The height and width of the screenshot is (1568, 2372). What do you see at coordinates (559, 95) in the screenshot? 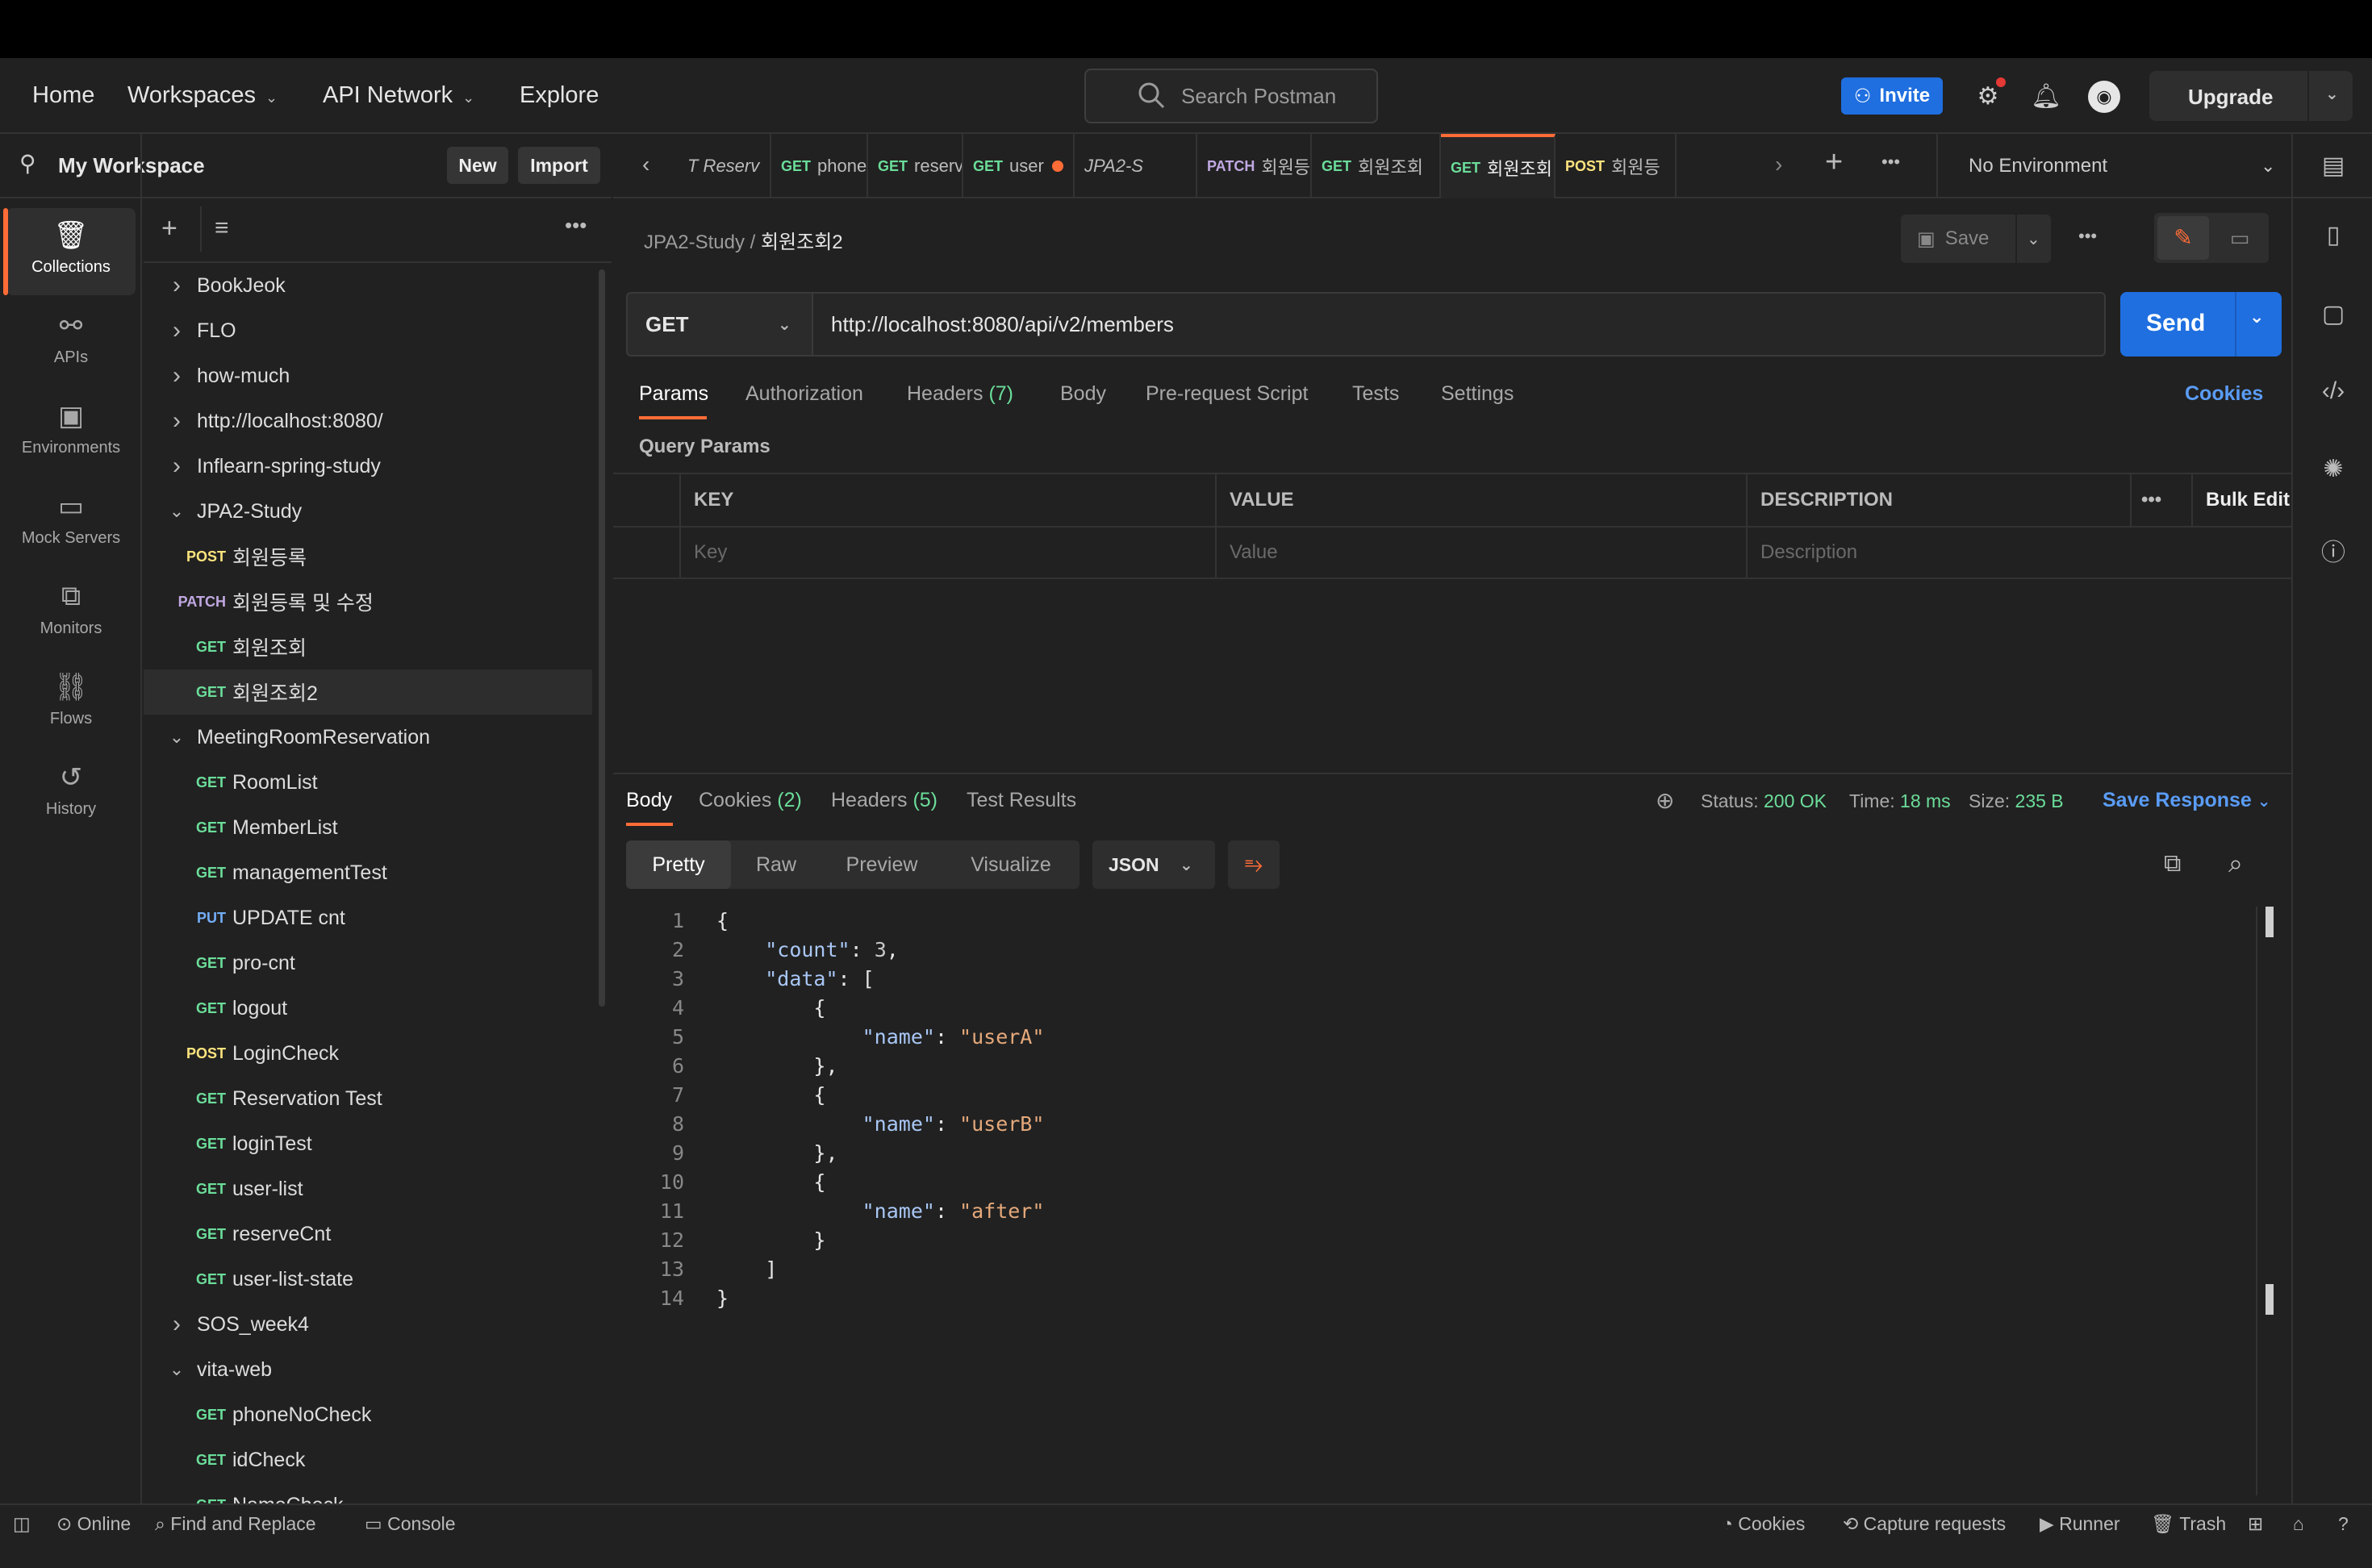
I see `nav-explore: Explore` at bounding box center [559, 95].